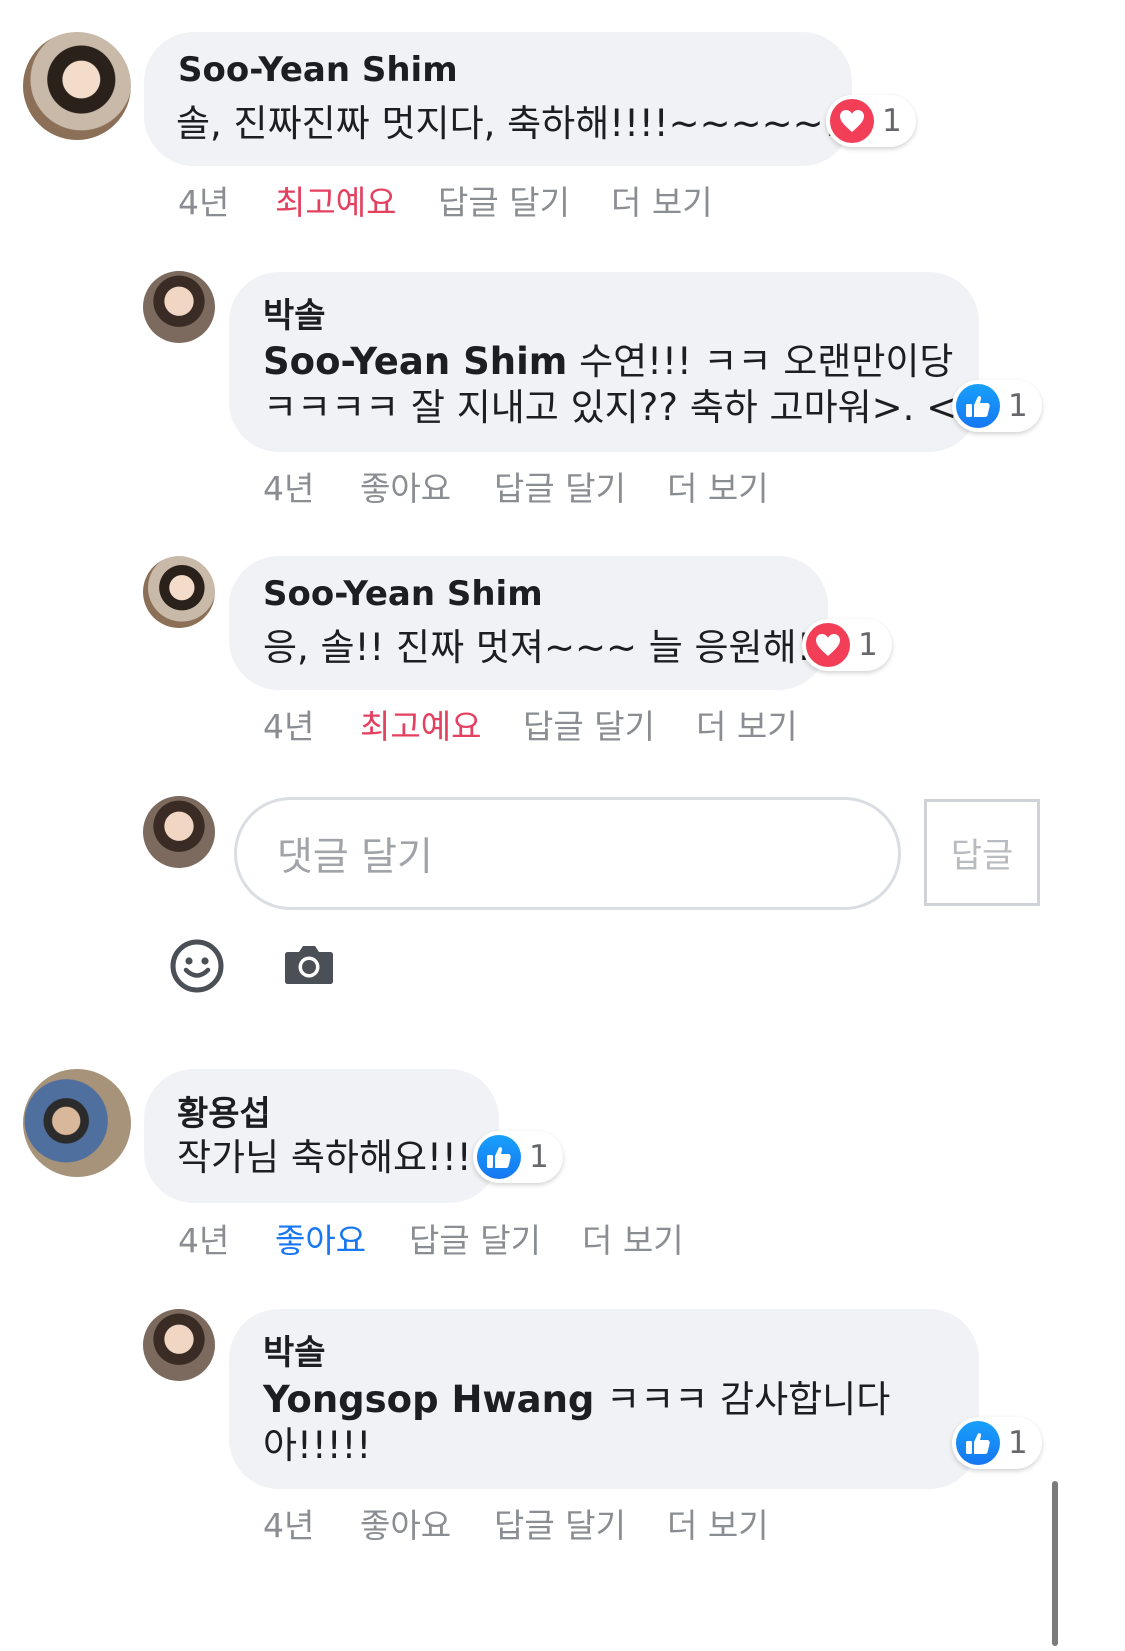 Image resolution: width=1125 pixels, height=1651 pixels. I want to click on comment-text-line2: 아!!!!!, so click(317, 1445).